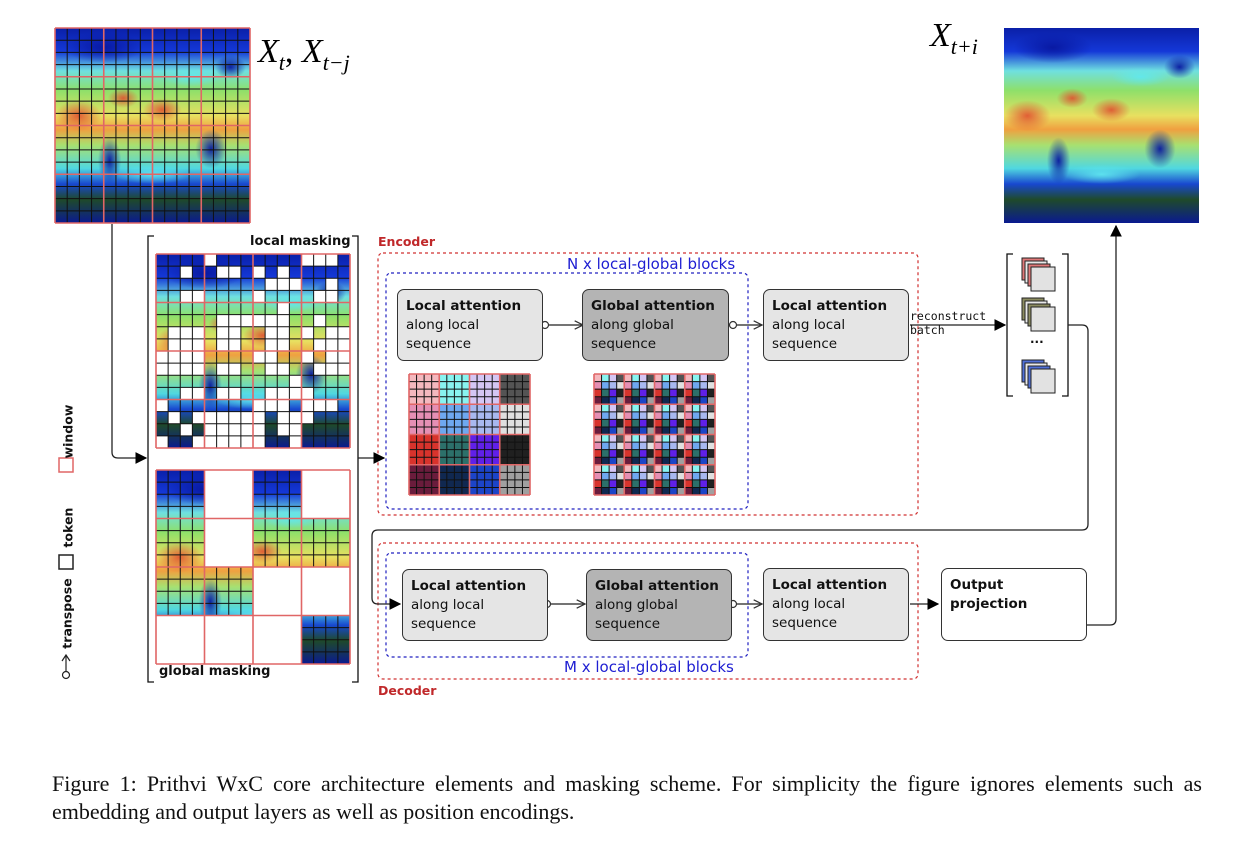 This screenshot has width=1236, height=856. I want to click on block-line1: along global, so click(632, 325).